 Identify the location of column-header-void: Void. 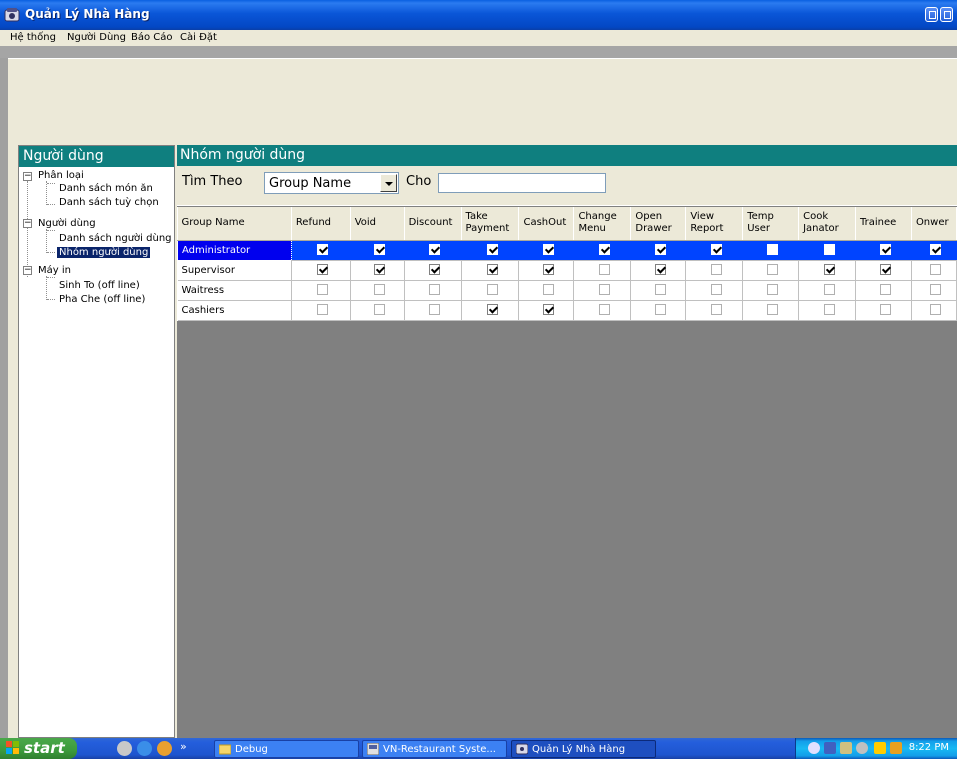
(377, 224).